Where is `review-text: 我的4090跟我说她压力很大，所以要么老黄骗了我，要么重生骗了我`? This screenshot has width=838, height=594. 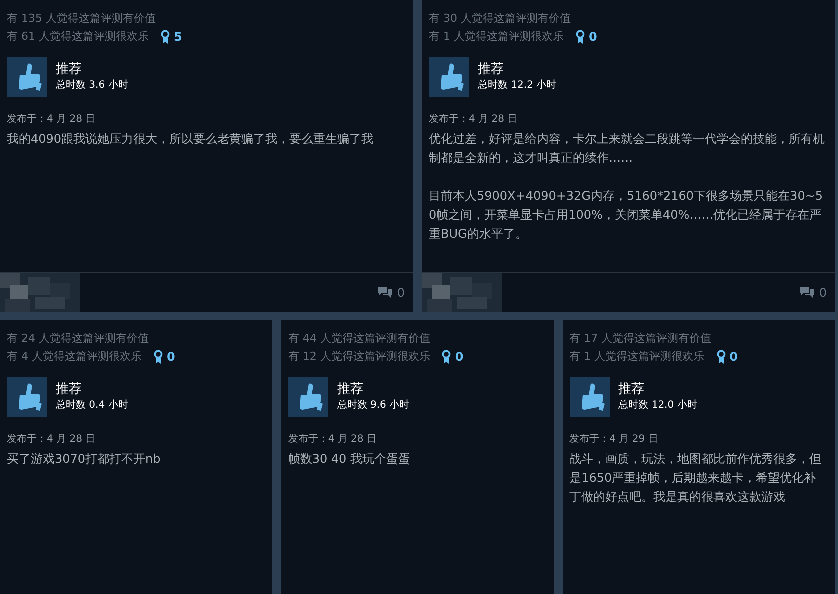 review-text: 我的4090跟我说她压力很大，所以要么老黄骗了我，要么重生骗了我 is located at coordinates (191, 139).